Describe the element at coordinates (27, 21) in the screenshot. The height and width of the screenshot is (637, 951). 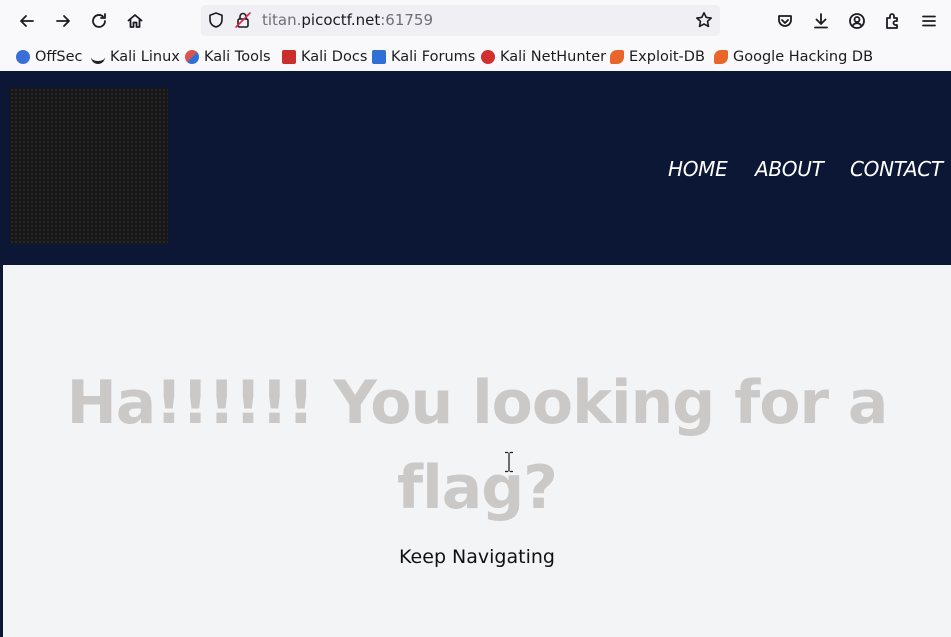
I see `back-arrow-icon` at that location.